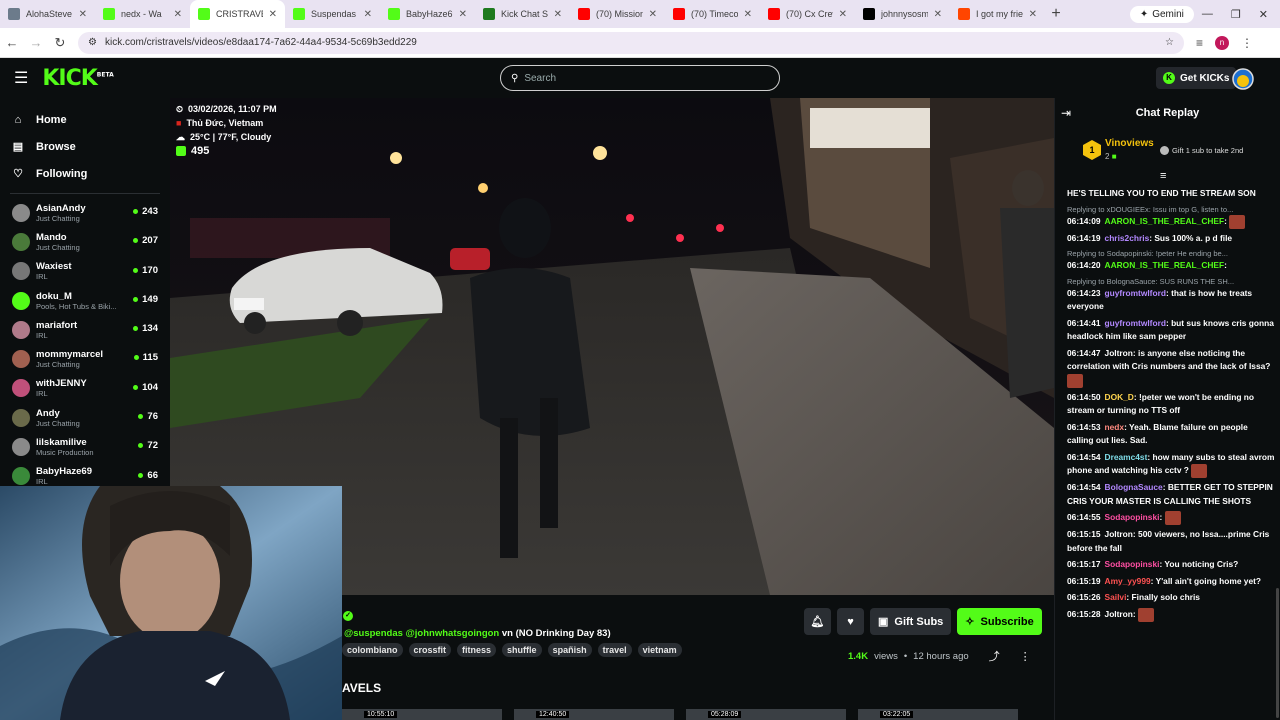  I want to click on browser-tab: (70) Cx Crew ✕, so click(807, 14).